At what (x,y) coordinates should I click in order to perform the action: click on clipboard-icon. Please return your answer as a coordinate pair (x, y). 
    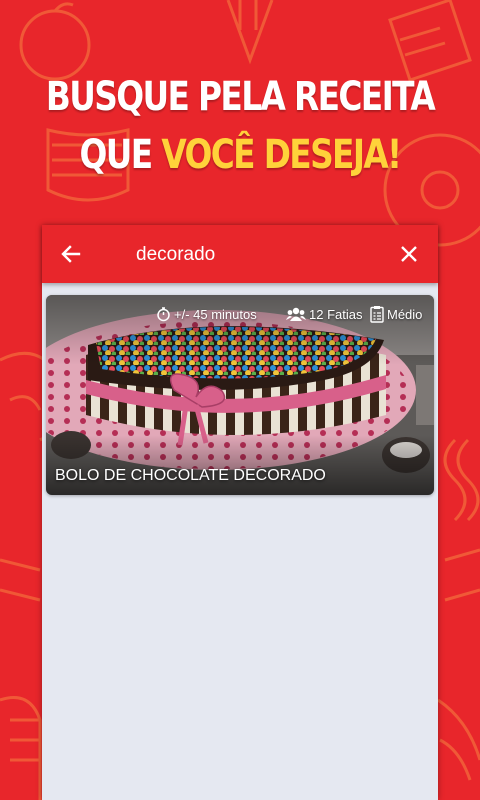
    Looking at the image, I should click on (377, 314).